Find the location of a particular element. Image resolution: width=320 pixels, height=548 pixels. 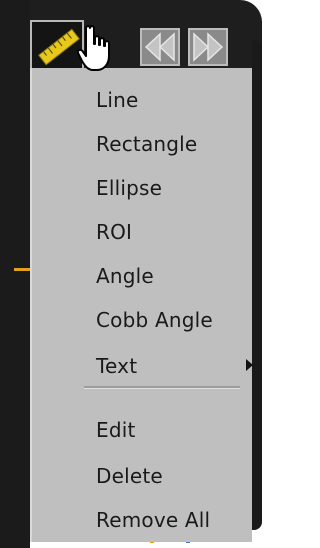

viewer-left-edge is located at coordinates (15, 274).